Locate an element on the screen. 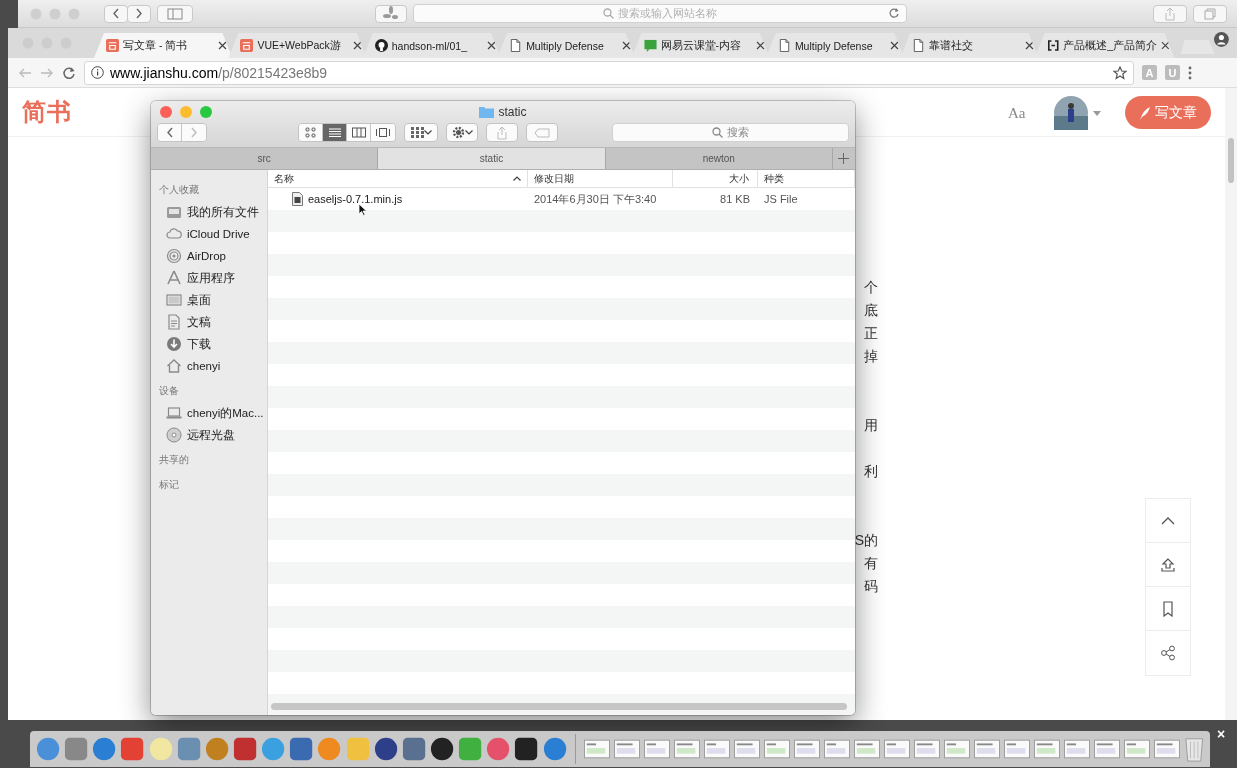  view-mode-control is located at coordinates (347, 132).